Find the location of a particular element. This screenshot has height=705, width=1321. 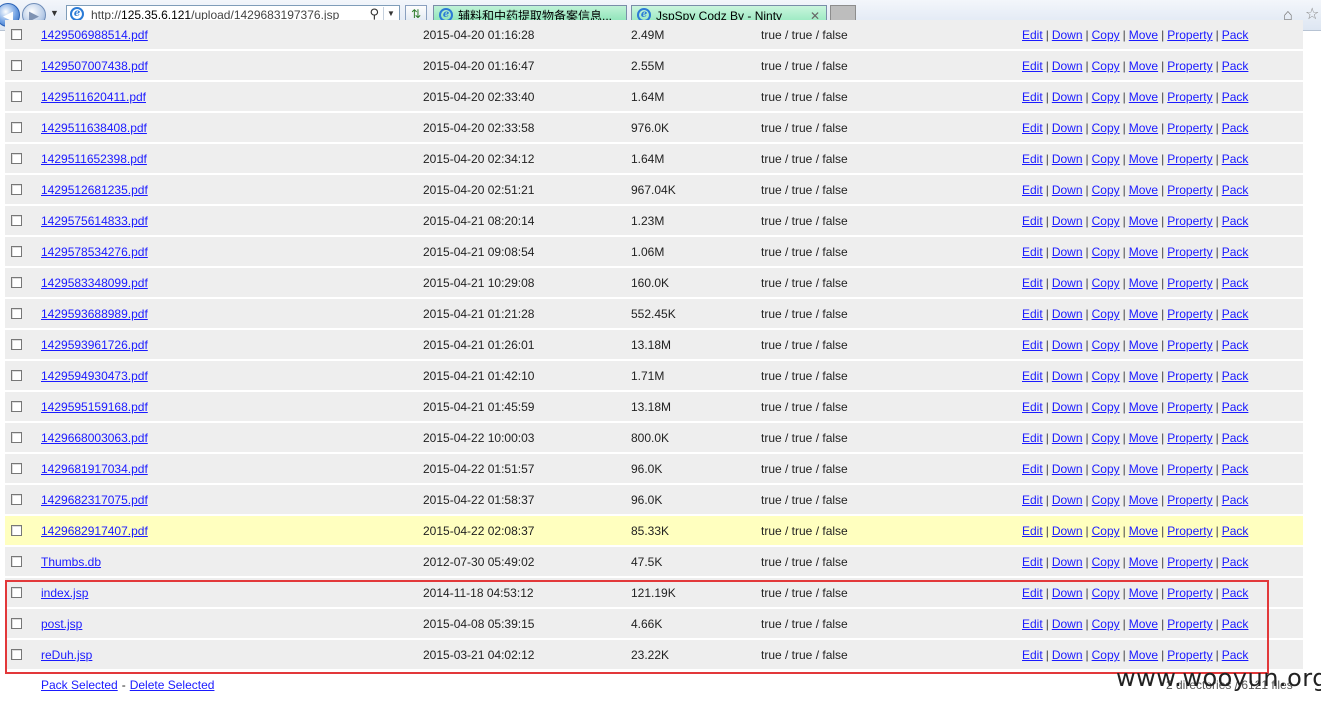

file-name-link: index.jsp is located at coordinates (64, 593).